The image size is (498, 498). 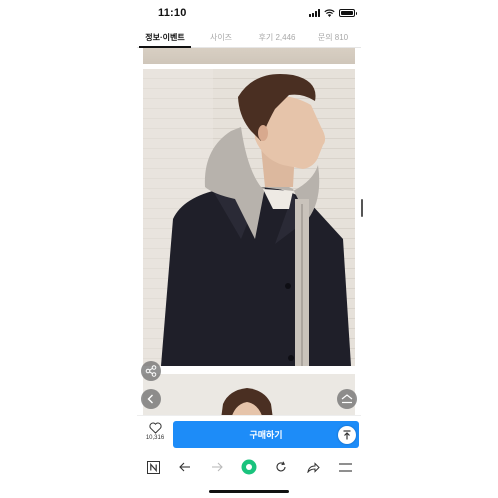 I want to click on tab-size: 사이즈, so click(x=221, y=36).